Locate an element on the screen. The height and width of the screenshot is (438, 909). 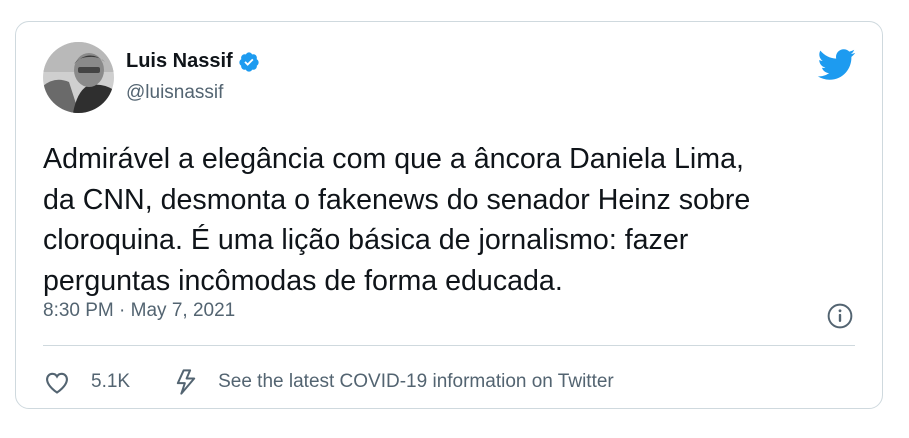
tweet-date: May 7, 2021 is located at coordinates (183, 310).